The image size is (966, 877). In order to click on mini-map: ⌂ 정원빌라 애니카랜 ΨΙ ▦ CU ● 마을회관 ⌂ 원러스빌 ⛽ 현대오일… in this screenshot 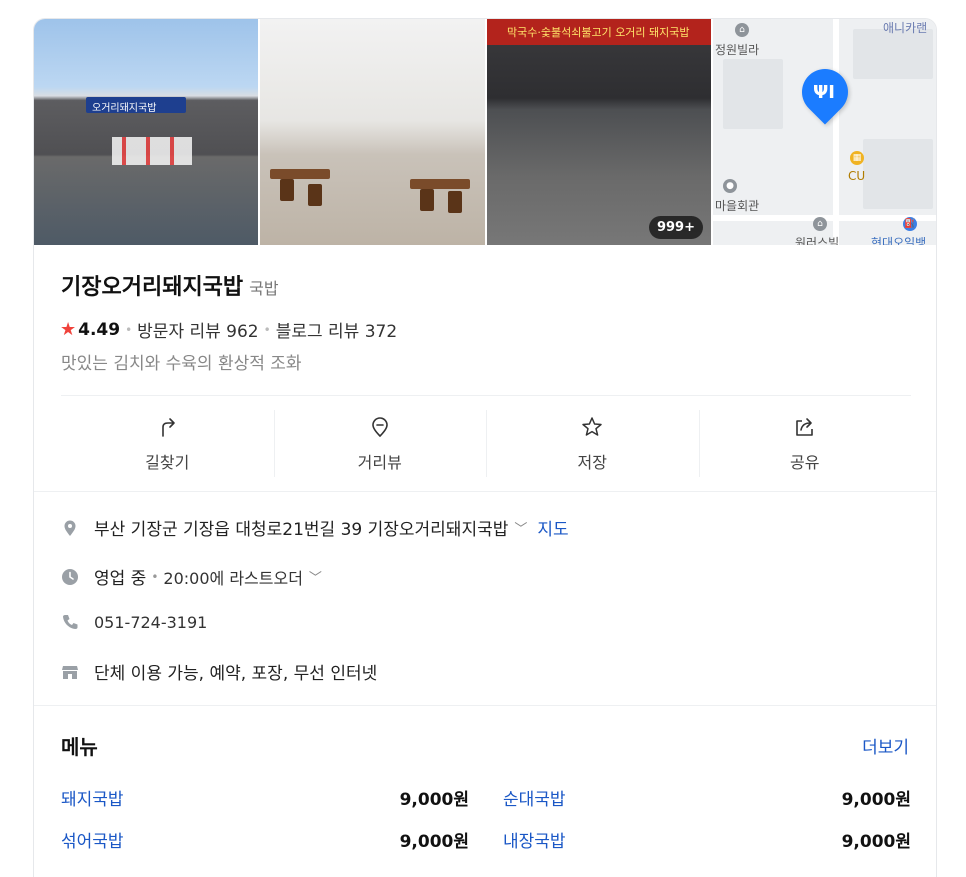, I will do `click(824, 132)`.